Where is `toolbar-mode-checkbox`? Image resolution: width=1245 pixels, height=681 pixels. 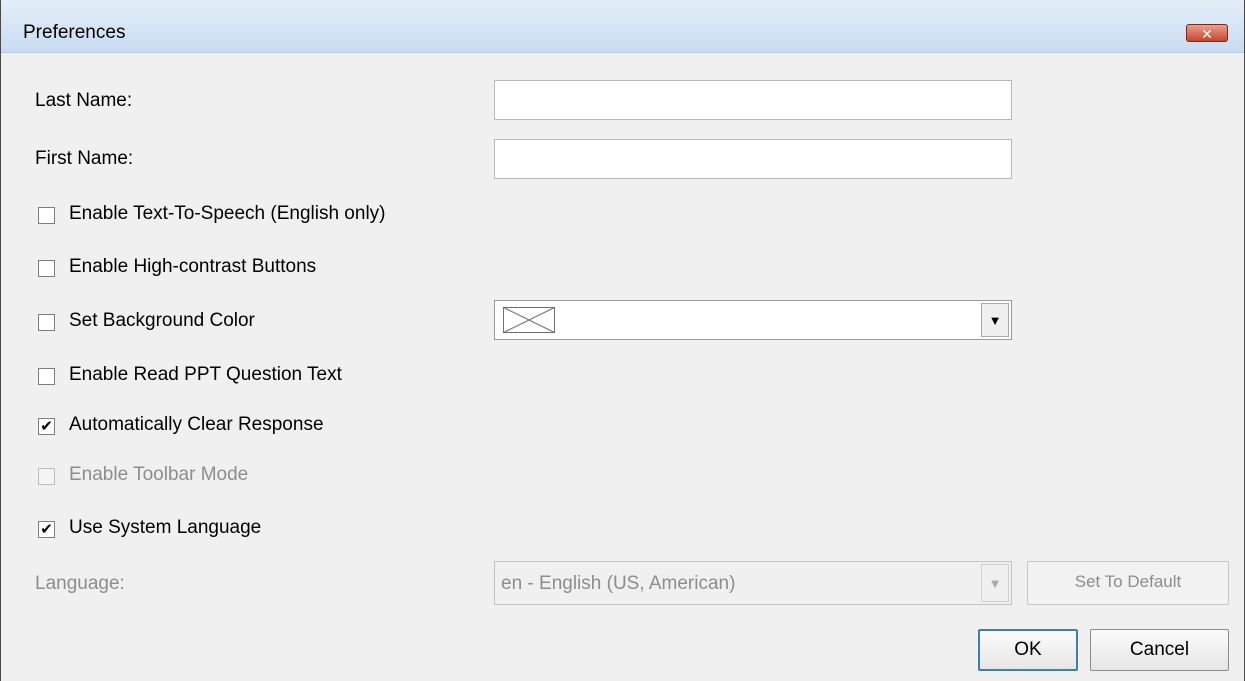 toolbar-mode-checkbox is located at coordinates (46, 476).